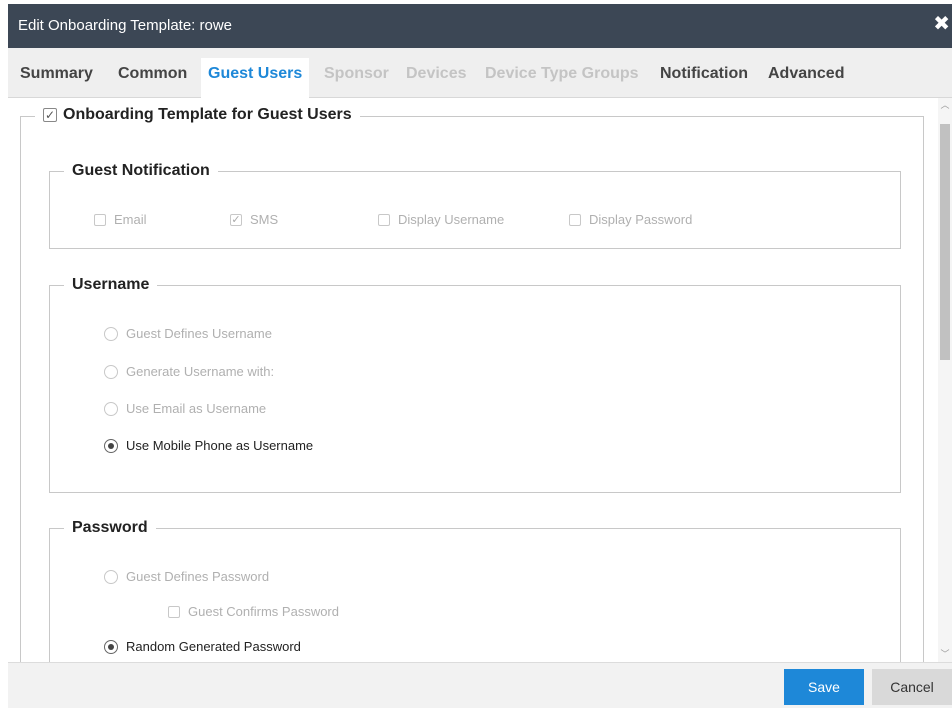  Describe the element at coordinates (207, 114) in the screenshot. I see `onboarding-template-label: Onboarding Template for Guest Users` at that location.